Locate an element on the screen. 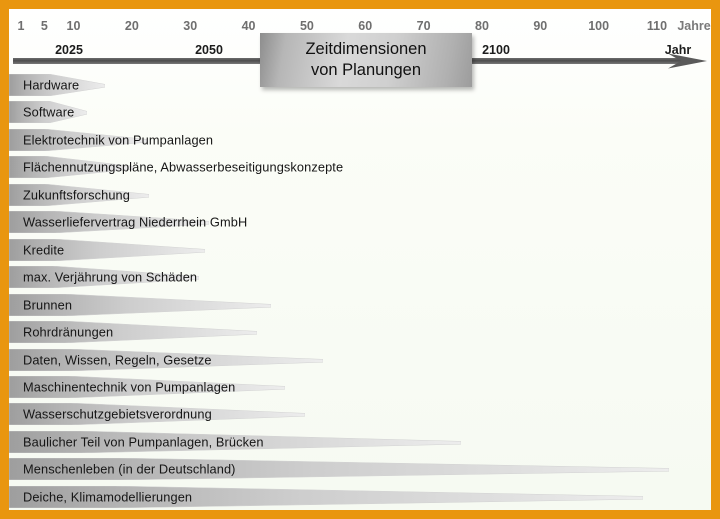 This screenshot has height=519, width=720. bar-label: Baulicher Teil von Pumpanlagen, Brücken is located at coordinates (143, 442).